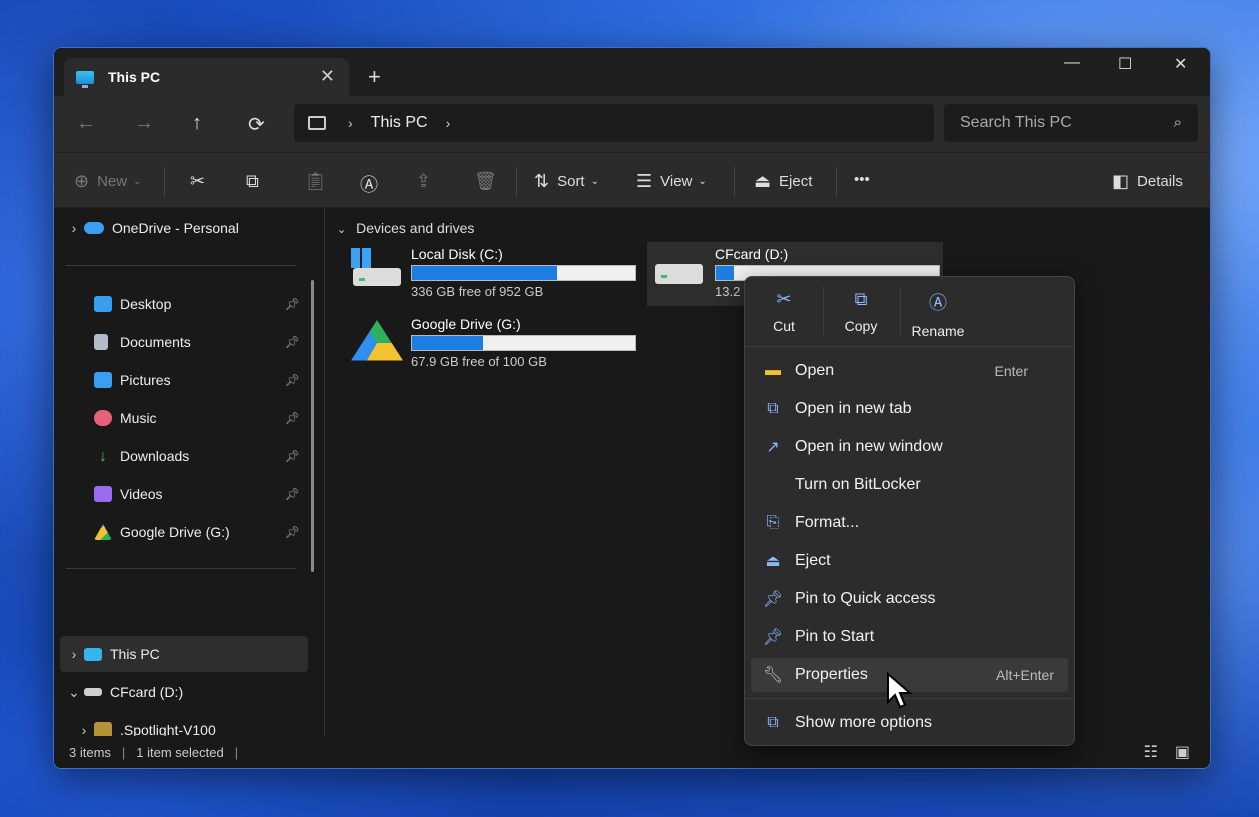  Describe the element at coordinates (853, 408) in the screenshot. I see `context-item-label: Open in new tab` at that location.